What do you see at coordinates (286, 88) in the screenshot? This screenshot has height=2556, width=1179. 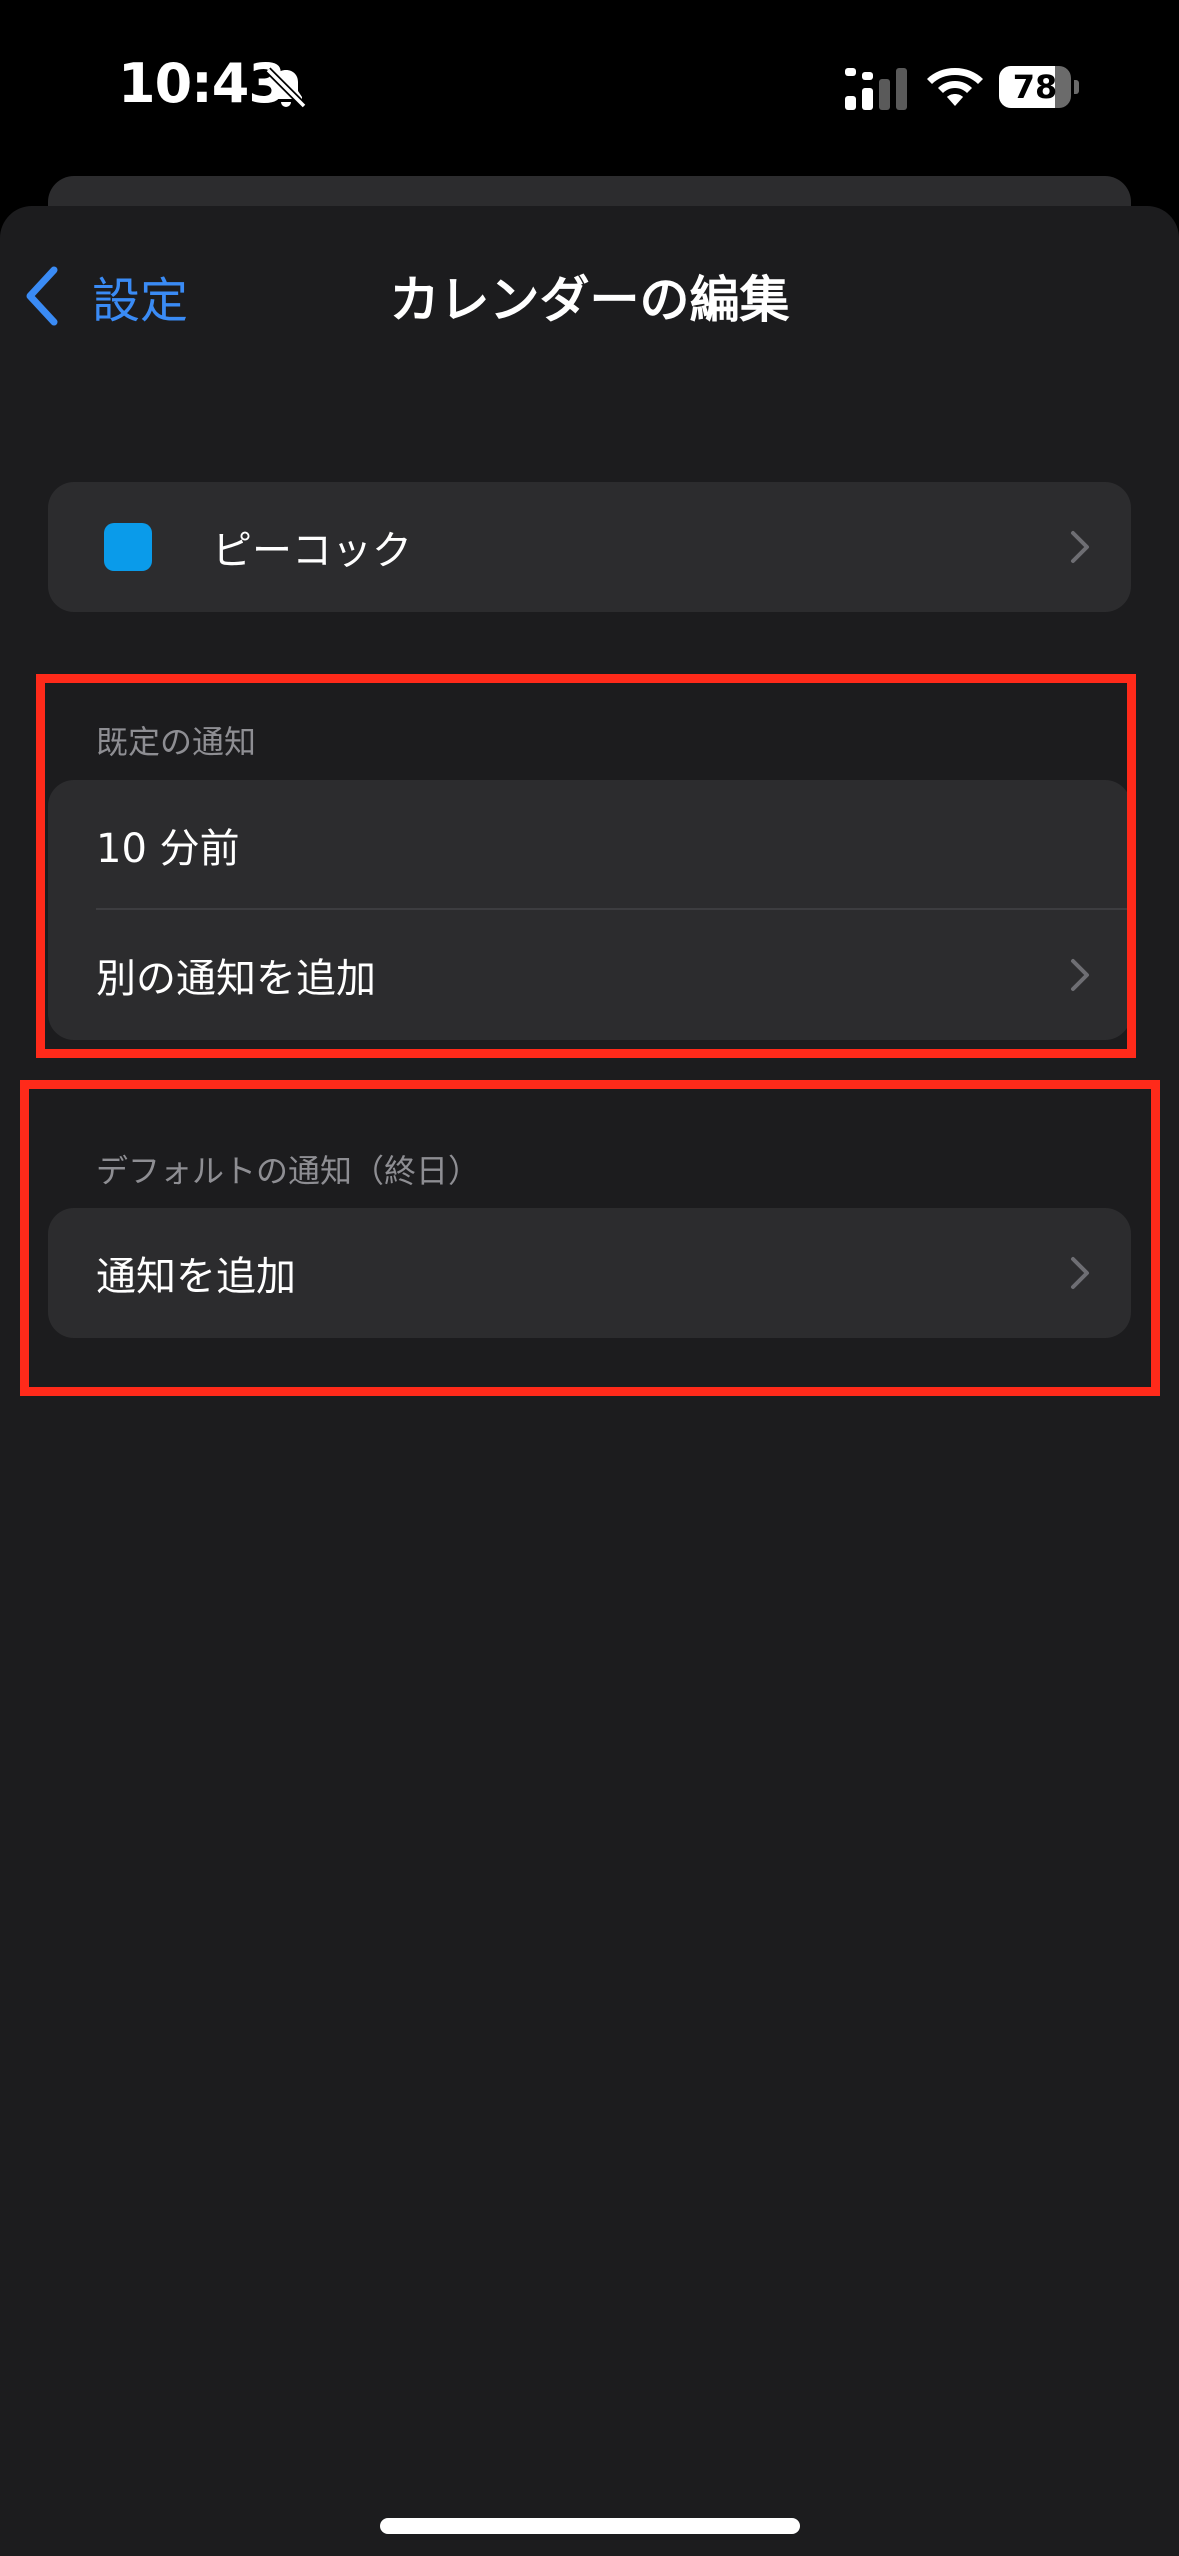 I see `bell-off-icon` at bounding box center [286, 88].